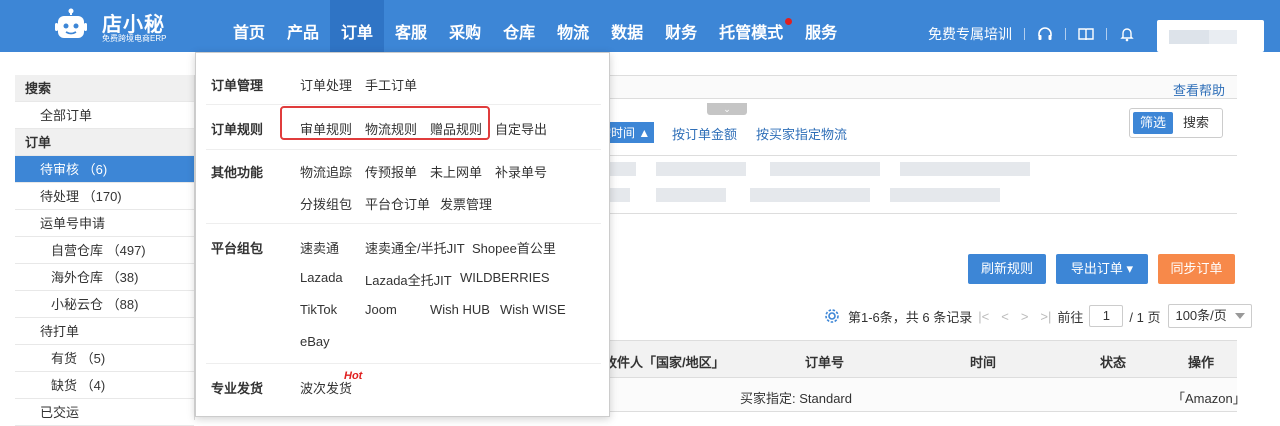  Describe the element at coordinates (381, 309) in the screenshot. I see `menu-joom: Joom` at that location.